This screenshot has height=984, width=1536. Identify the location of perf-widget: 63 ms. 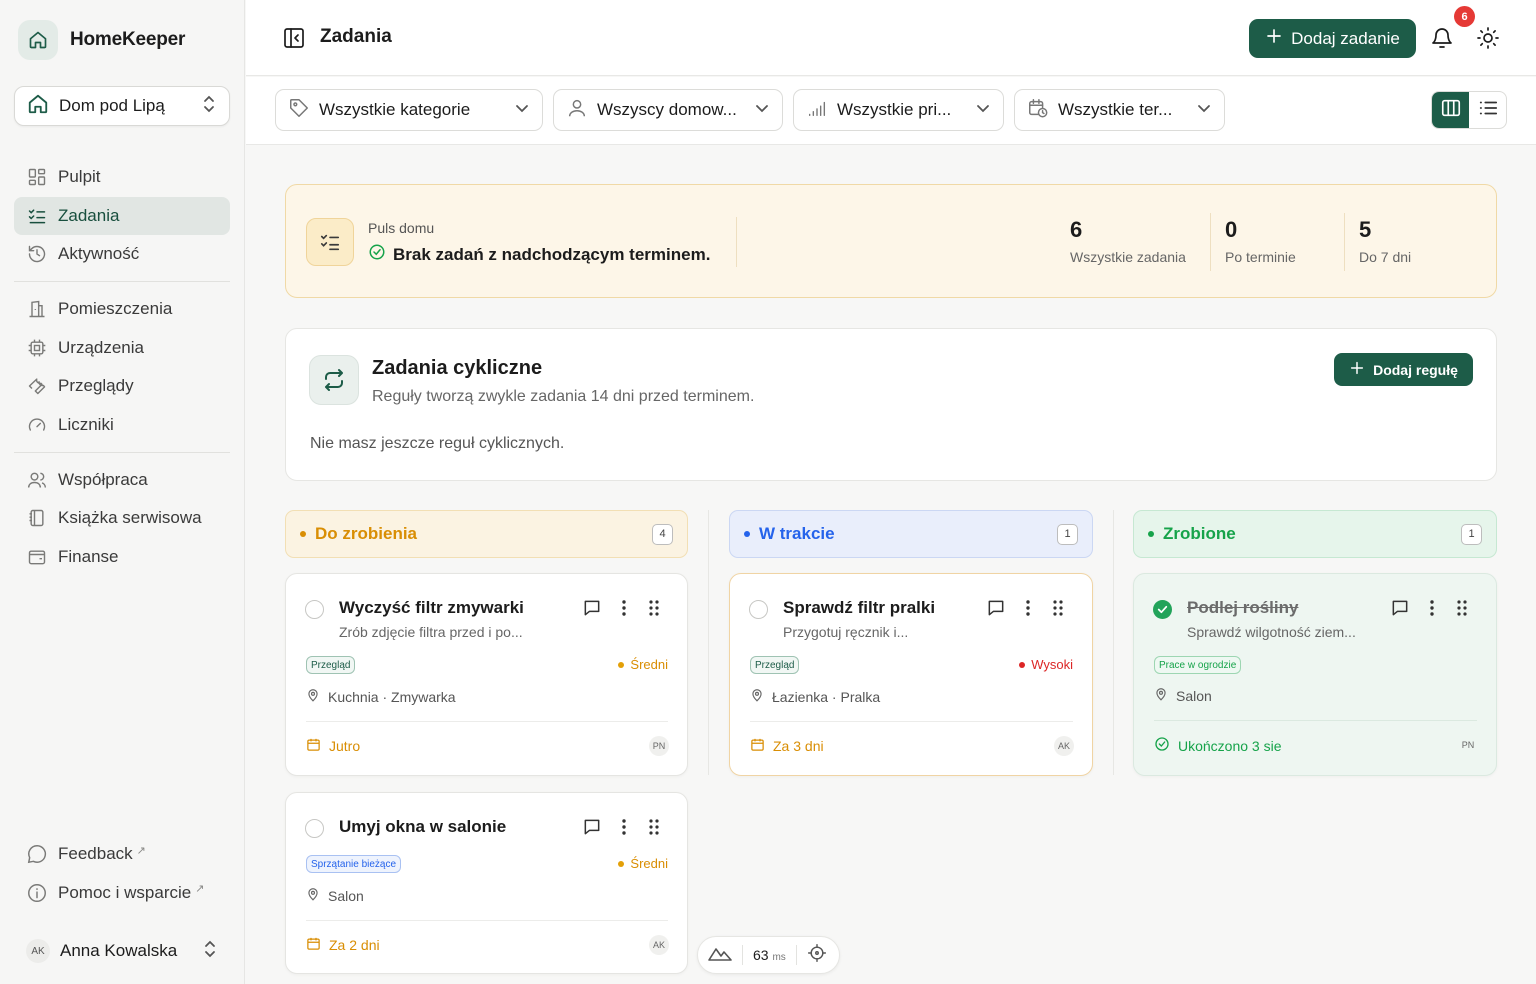
(768, 955).